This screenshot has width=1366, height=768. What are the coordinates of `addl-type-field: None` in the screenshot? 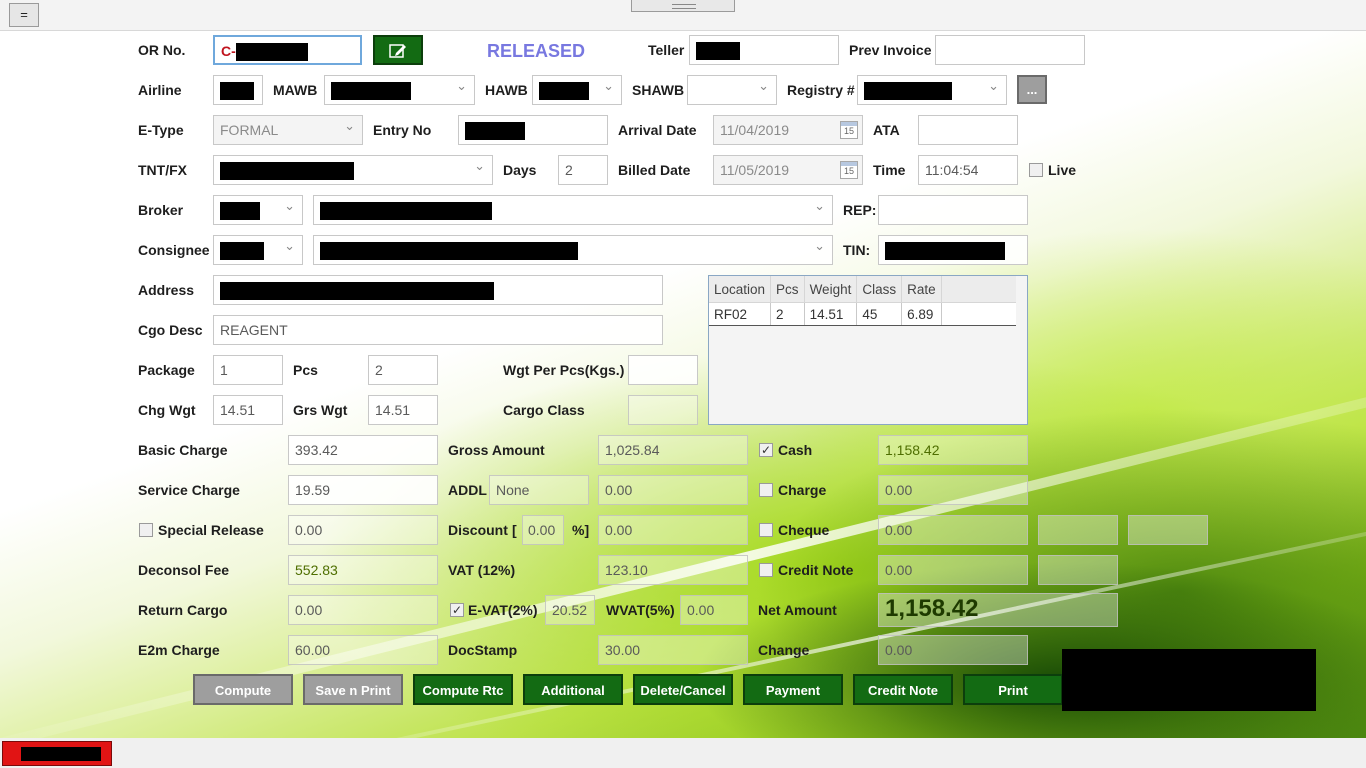 It's located at (539, 490).